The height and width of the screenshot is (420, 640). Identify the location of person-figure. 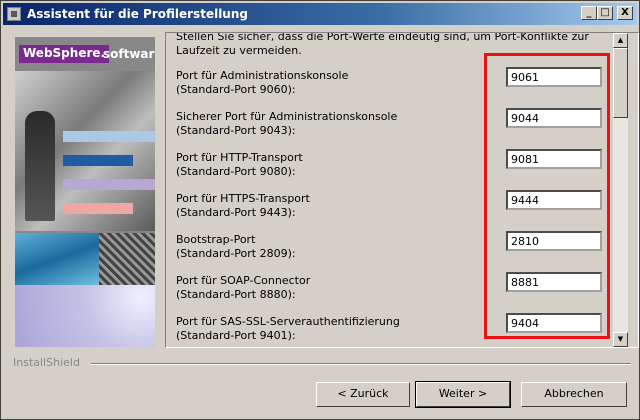
(40, 166).